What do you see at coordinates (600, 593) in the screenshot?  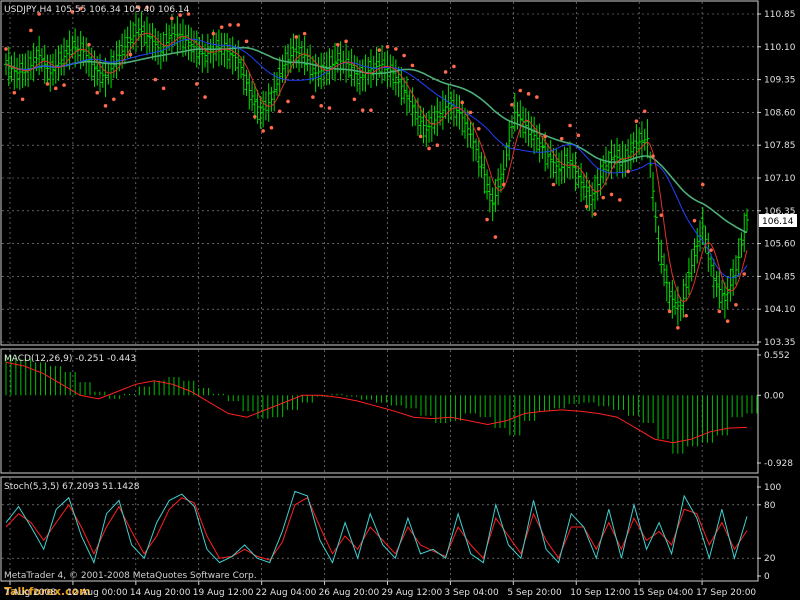 I see `time-tick-label: 10 Sep 12:00` at bounding box center [600, 593].